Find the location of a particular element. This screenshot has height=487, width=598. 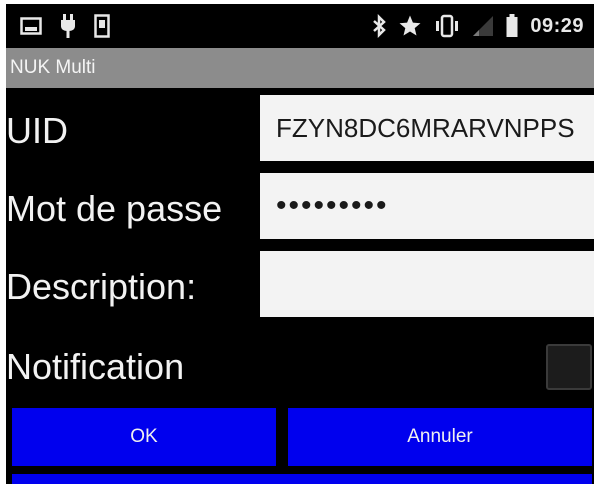

status-bar: 09:29 is located at coordinates (300, 26).